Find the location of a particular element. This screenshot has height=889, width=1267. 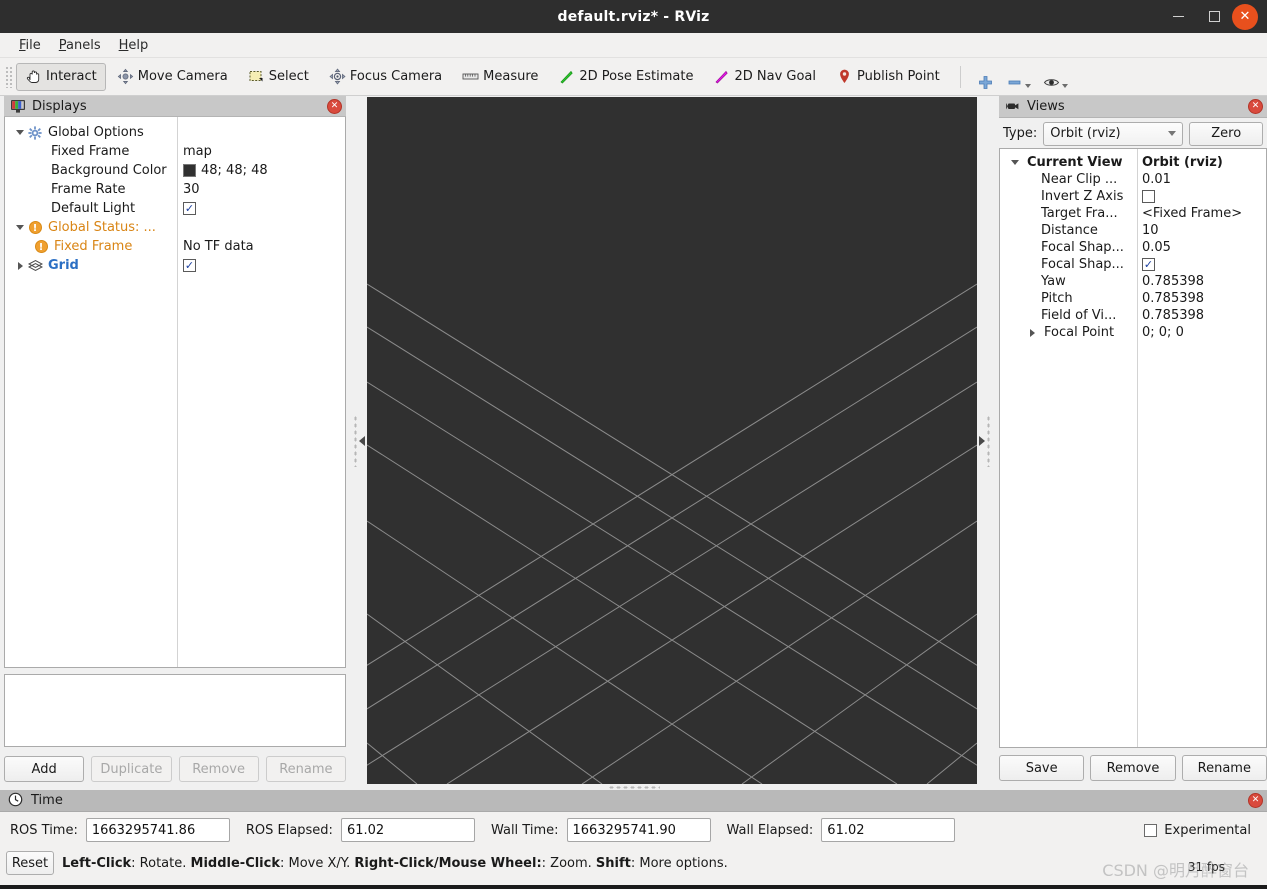

tool-measure: Measure is located at coordinates (500, 77).